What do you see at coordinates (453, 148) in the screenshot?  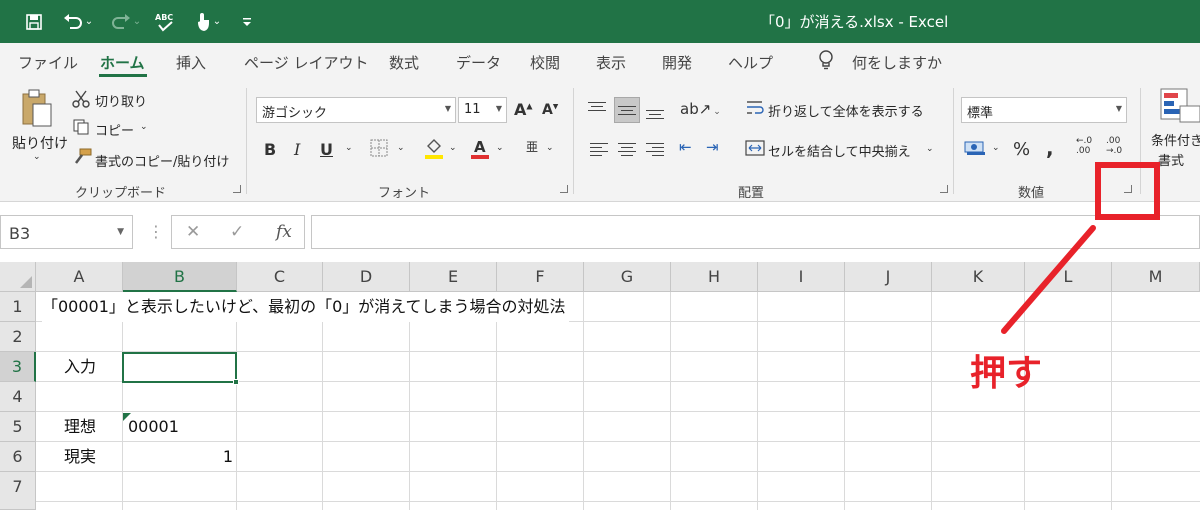 I see `fill-color-dropdown-icon: ⌄` at bounding box center [453, 148].